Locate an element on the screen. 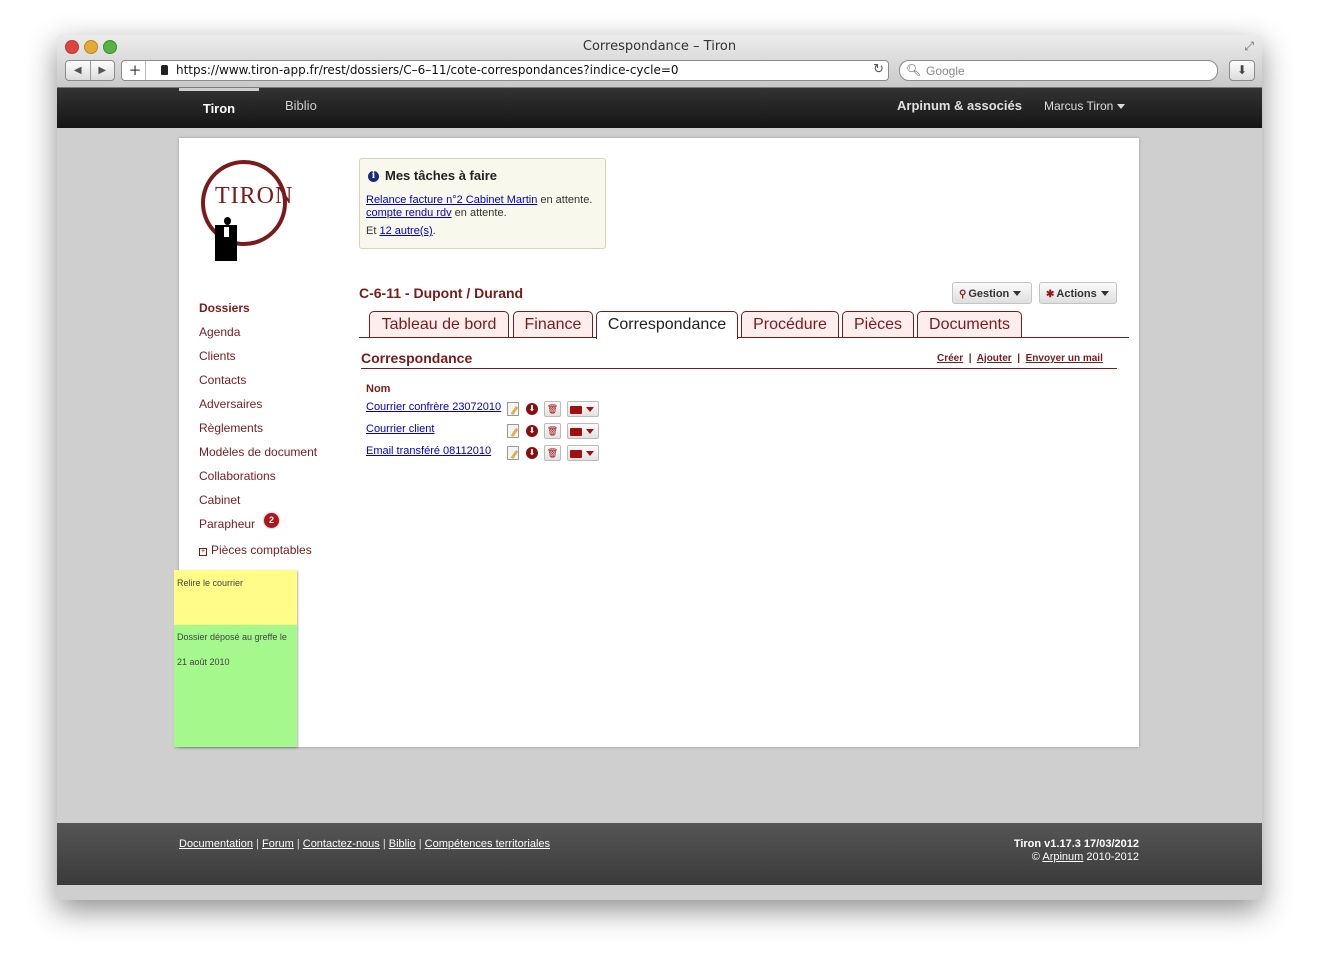  footer-link-documentation: Documentation is located at coordinates (216, 844).